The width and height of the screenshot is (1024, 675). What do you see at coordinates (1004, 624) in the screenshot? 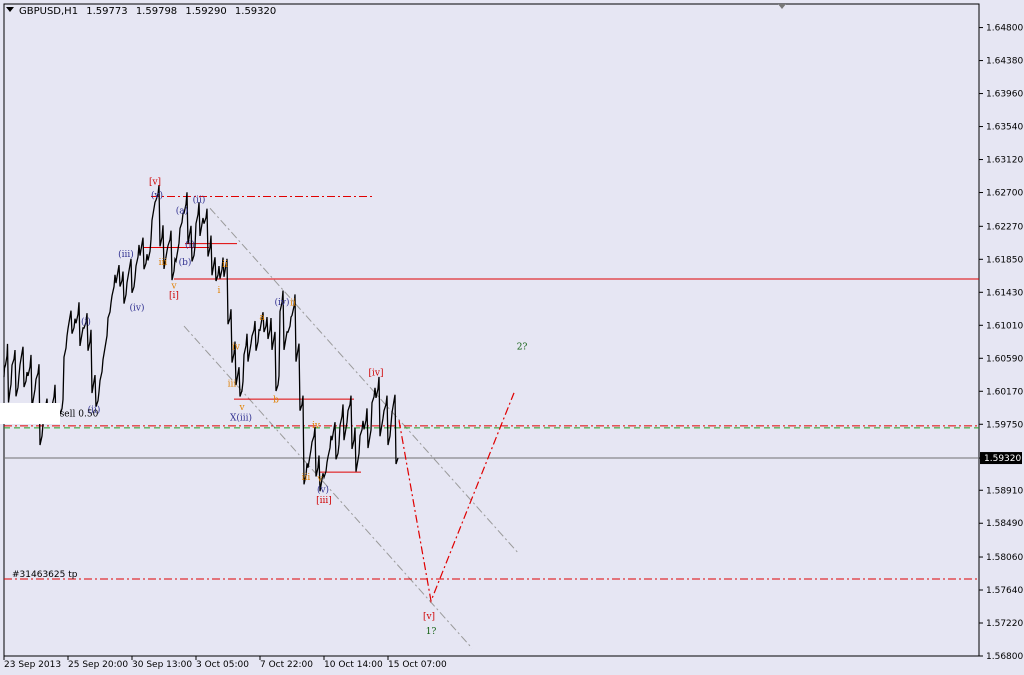
I see `y-tick-label: 1.57220` at bounding box center [1004, 624].